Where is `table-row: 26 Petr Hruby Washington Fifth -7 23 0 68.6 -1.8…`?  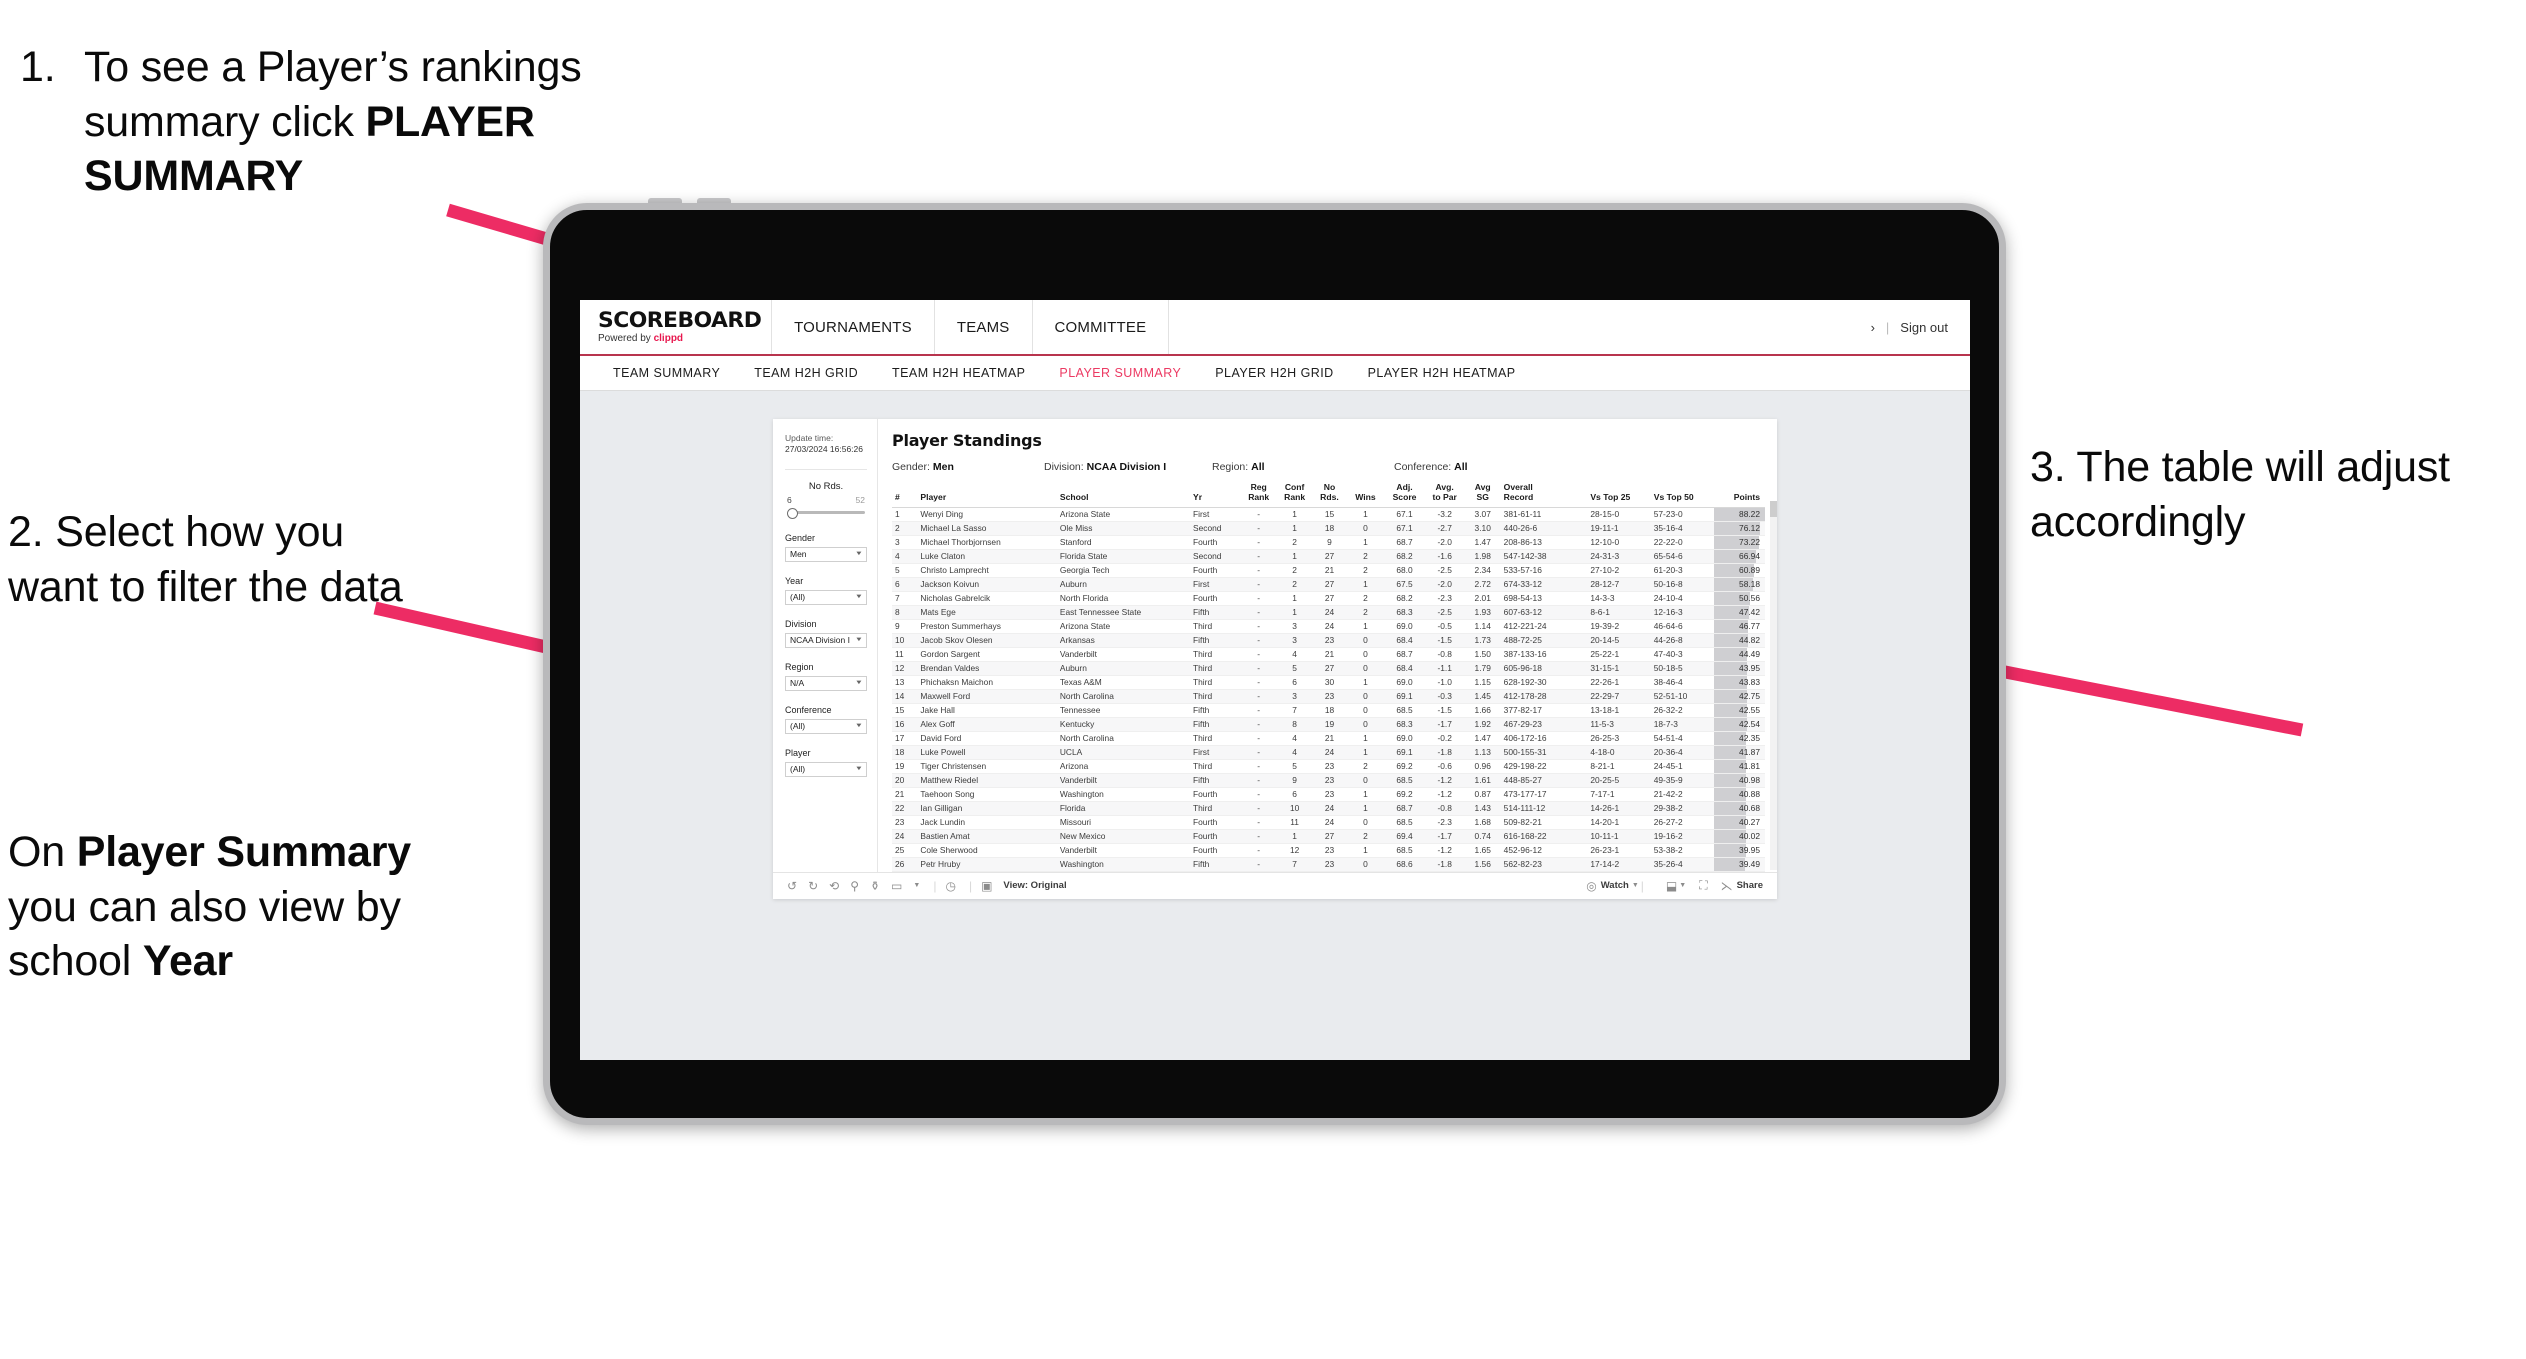 table-row: 26 Petr Hruby Washington Fifth -7 23 0 68.6 -1.8… is located at coordinates (1328, 864).